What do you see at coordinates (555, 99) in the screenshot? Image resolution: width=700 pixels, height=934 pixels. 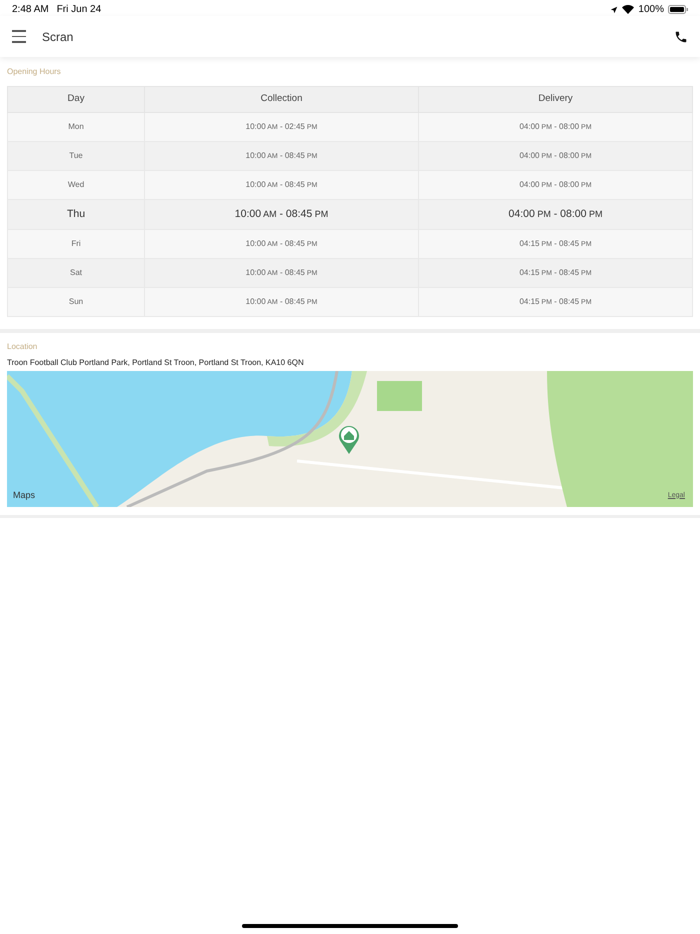 I see `column-header: Delivery` at bounding box center [555, 99].